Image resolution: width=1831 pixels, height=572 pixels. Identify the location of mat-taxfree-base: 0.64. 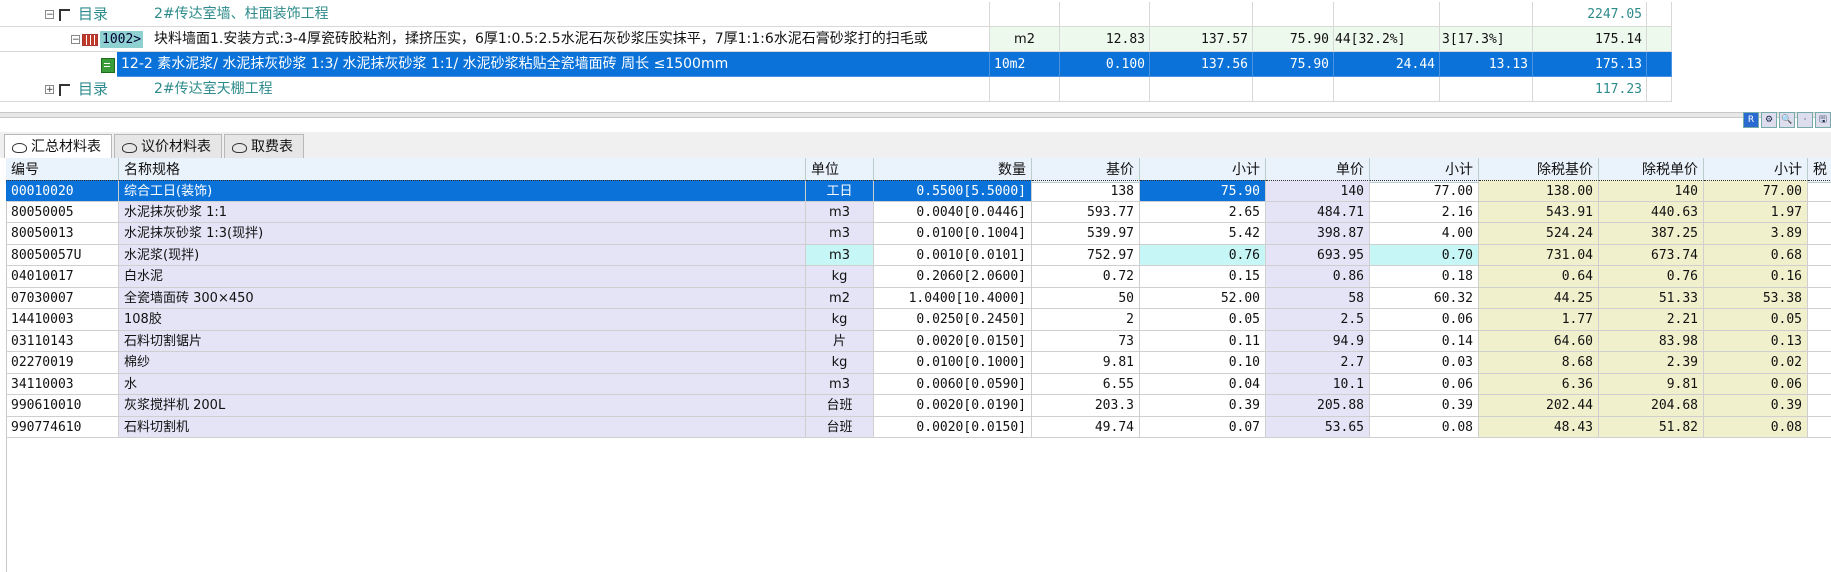
(1539, 277).